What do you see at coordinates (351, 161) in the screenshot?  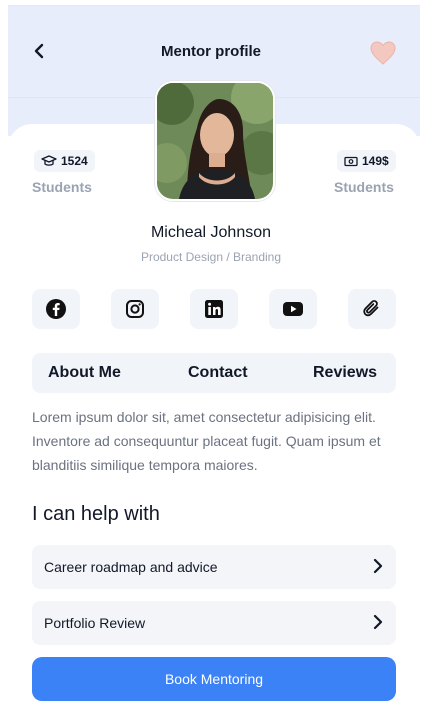 I see `cash-icon` at bounding box center [351, 161].